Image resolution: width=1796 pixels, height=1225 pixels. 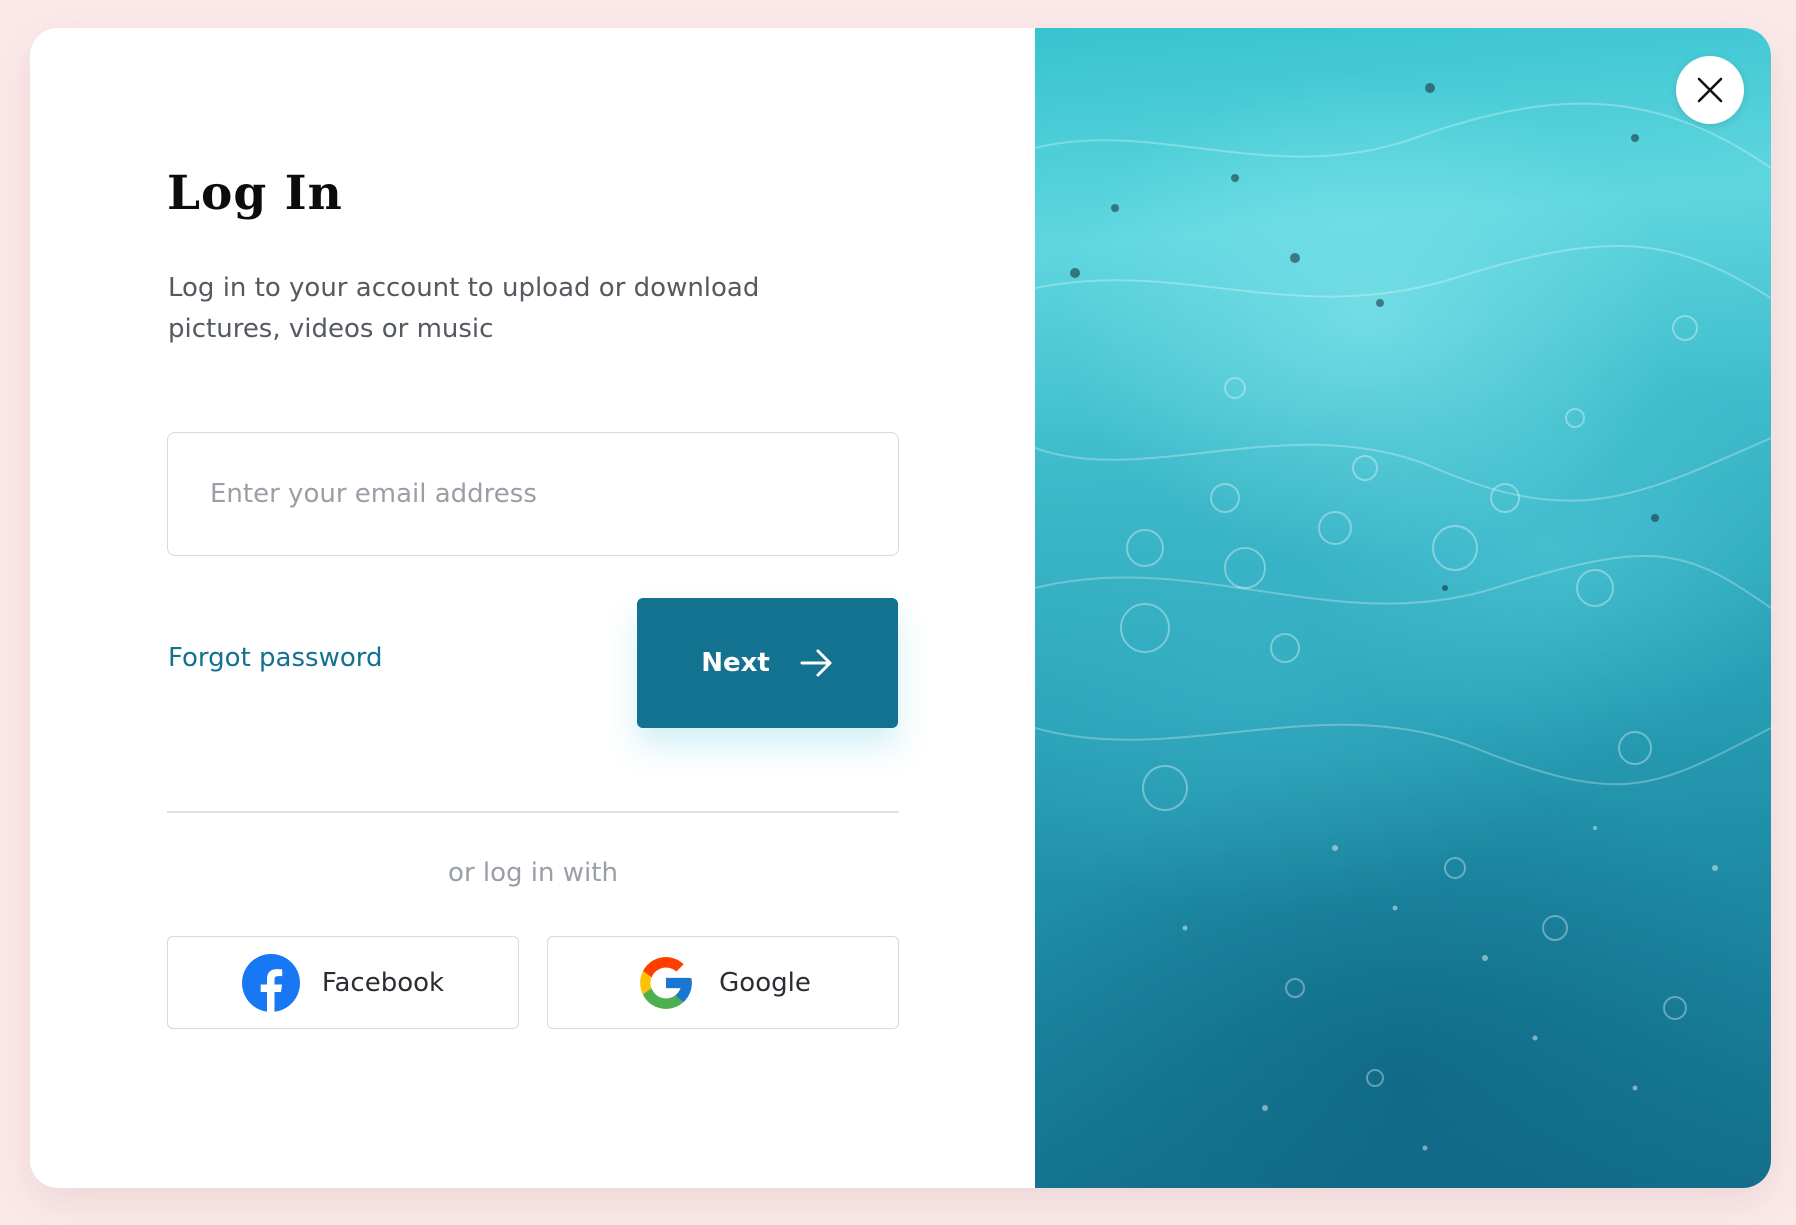 I want to click on close-button, so click(x=1710, y=90).